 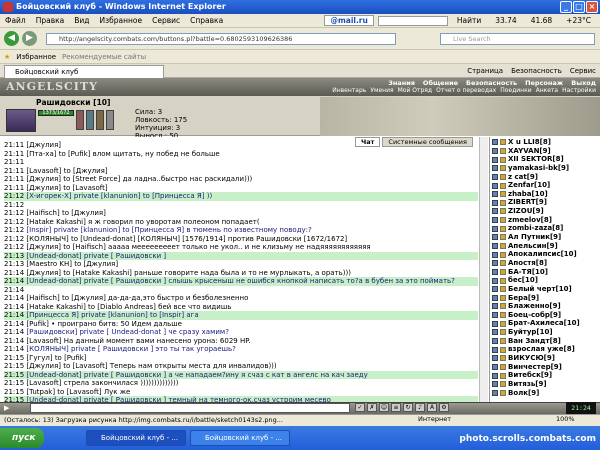 I want to click on user-list-item: Волк[9], so click(x=545, y=393).